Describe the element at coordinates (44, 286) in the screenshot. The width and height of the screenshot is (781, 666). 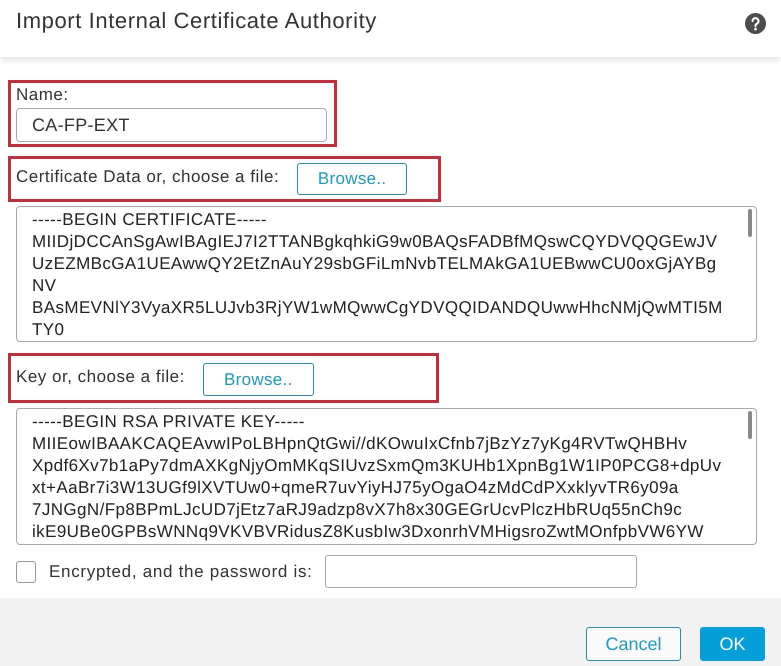
I see `certificate-text-line: NV` at that location.